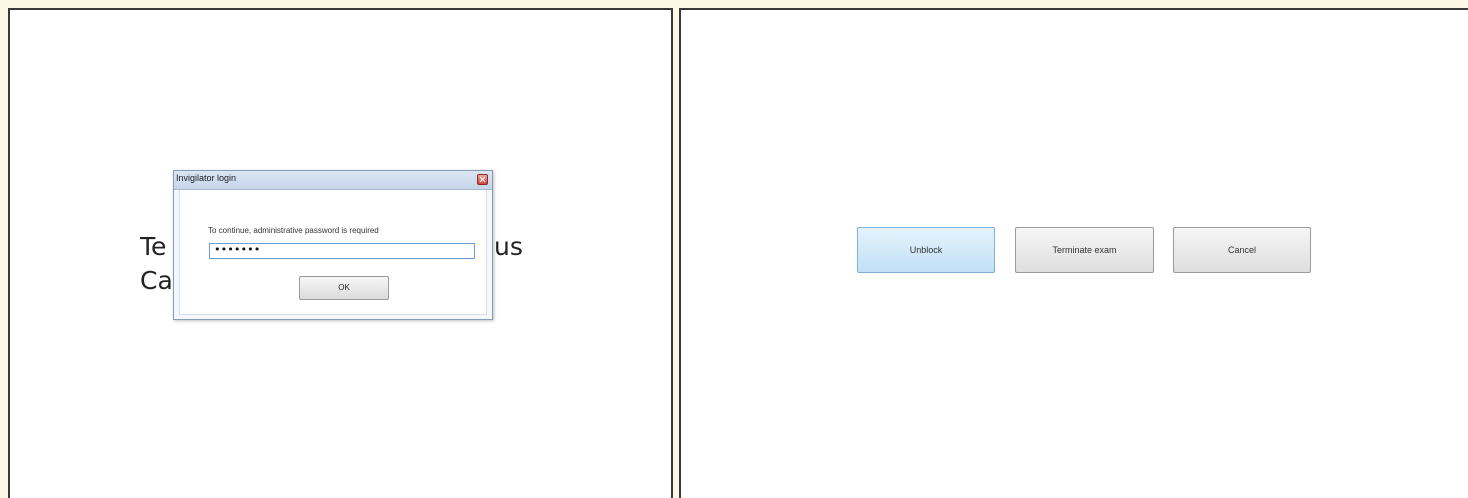  What do you see at coordinates (153, 246) in the screenshot?
I see `background-text-line1-start: Te` at bounding box center [153, 246].